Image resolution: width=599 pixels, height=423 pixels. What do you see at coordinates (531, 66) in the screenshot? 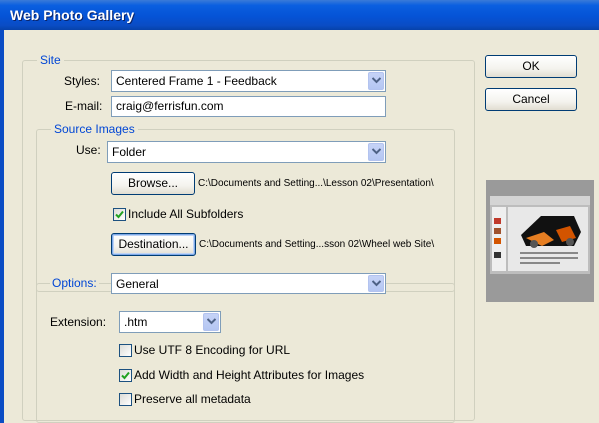
I see `ok-button: OK` at bounding box center [531, 66].